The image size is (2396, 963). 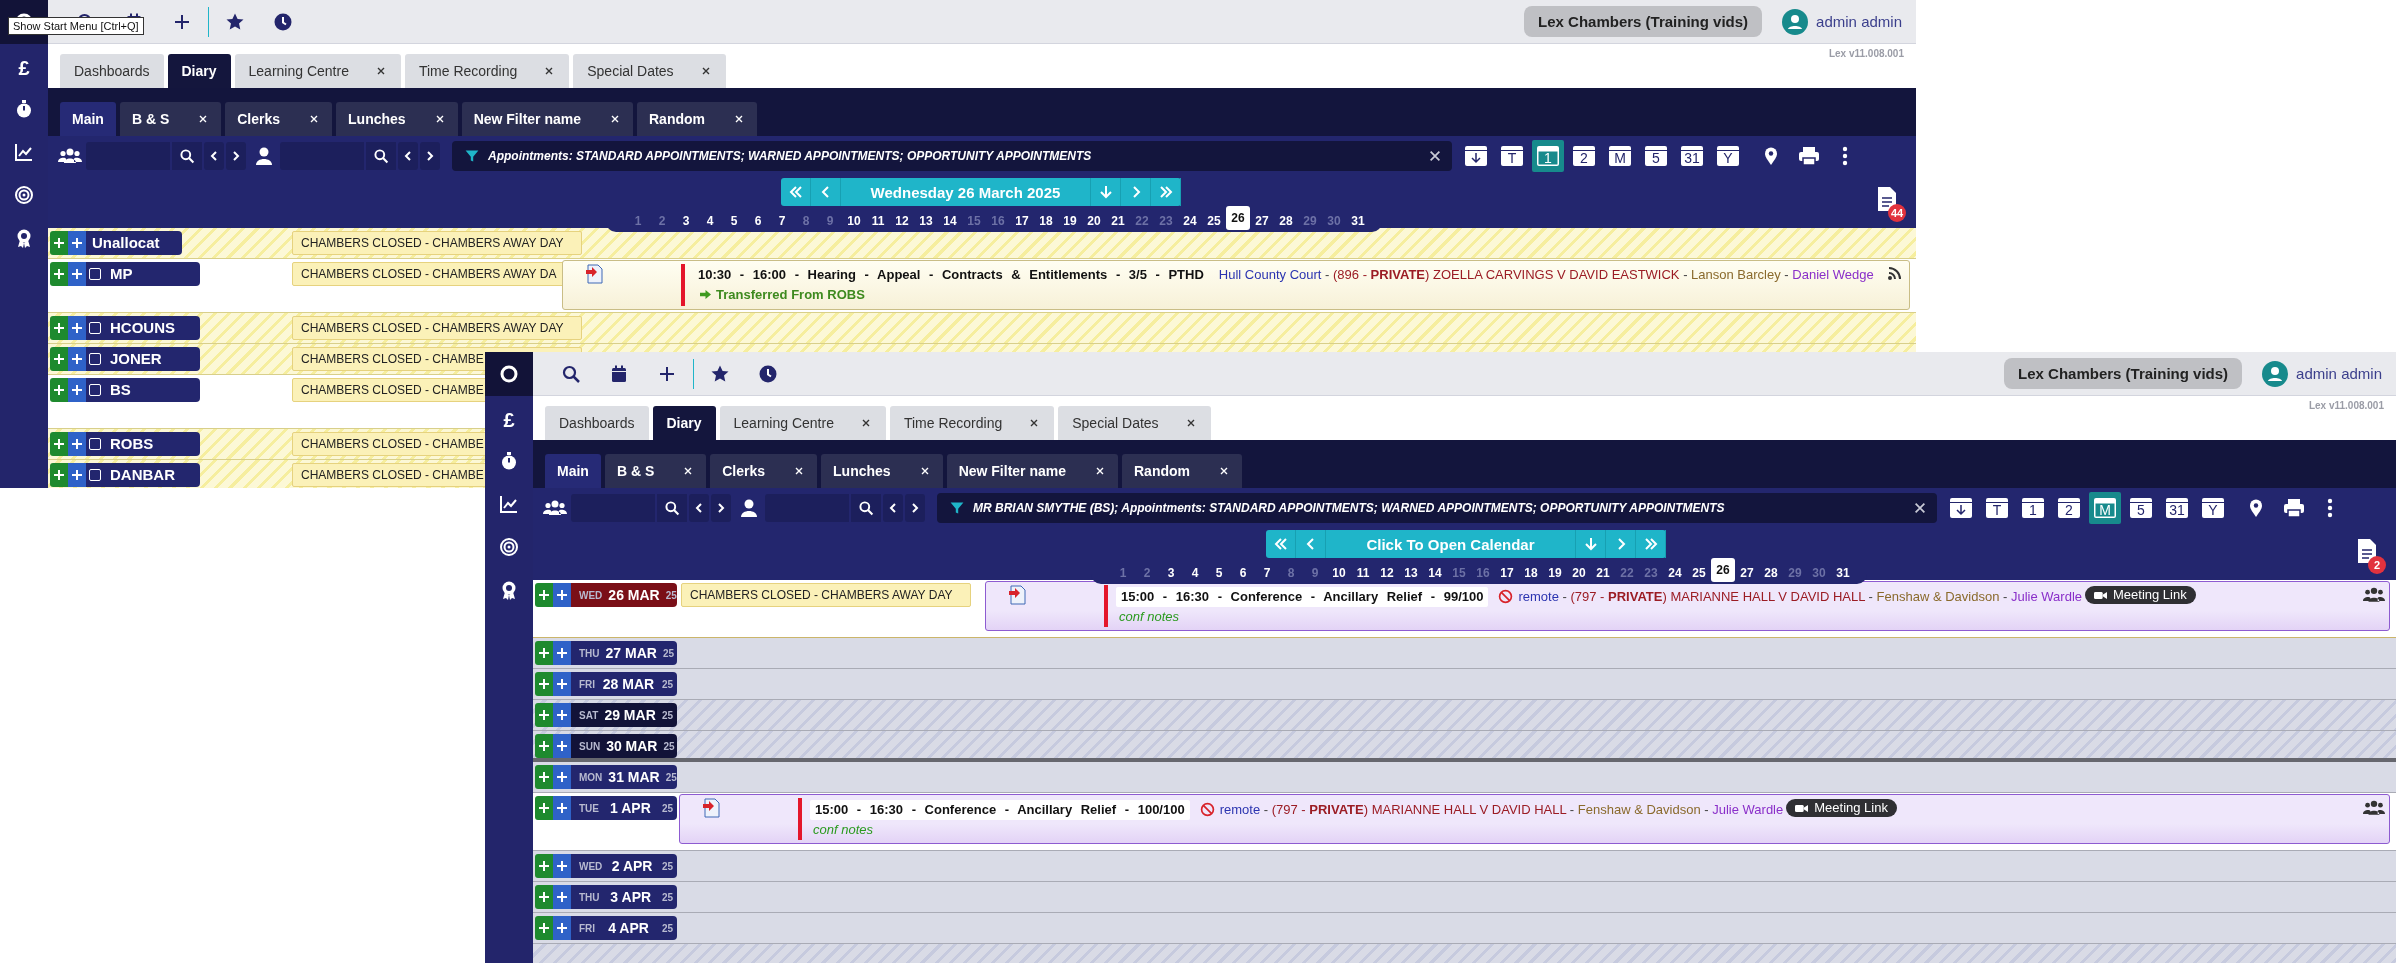 What do you see at coordinates (589, 715) in the screenshot?
I see `weekday-label: SAT` at bounding box center [589, 715].